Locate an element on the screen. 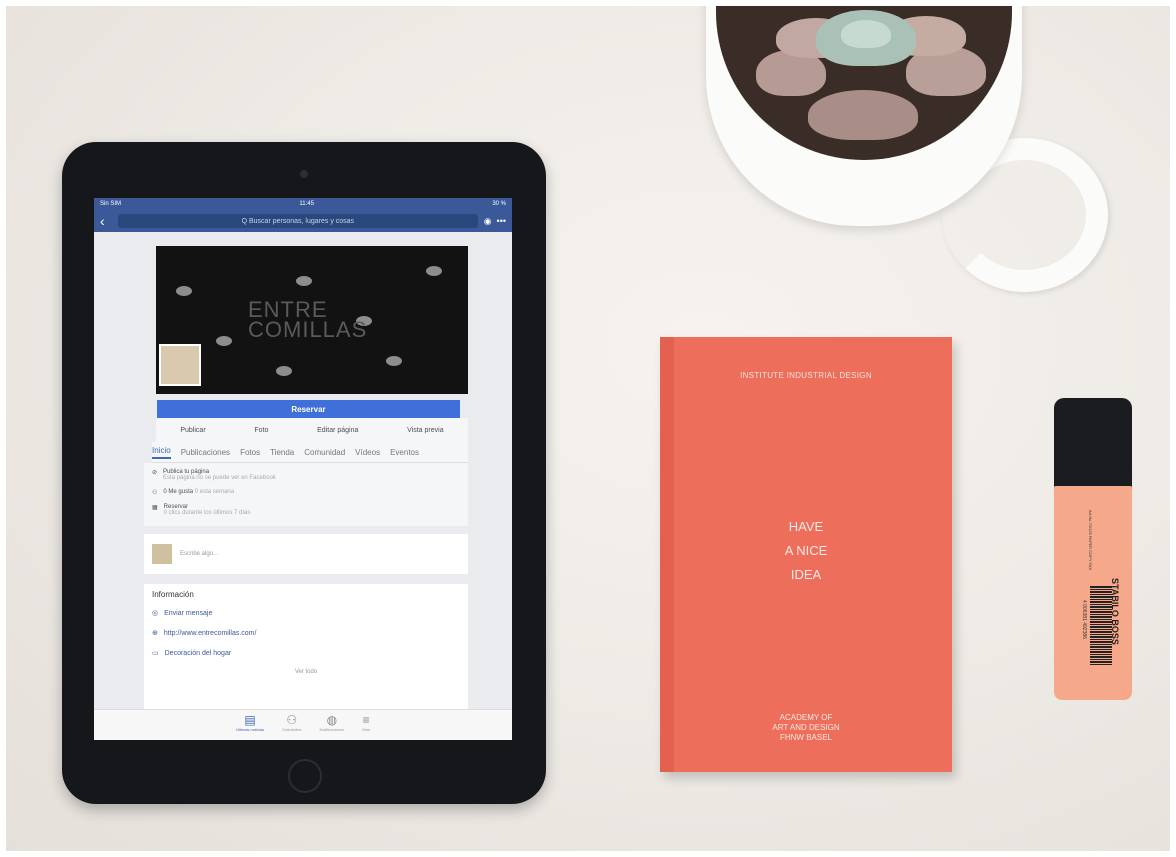 The image size is (1176, 857). tab-news-feed: ▤ Últimas noticias is located at coordinates (250, 725).